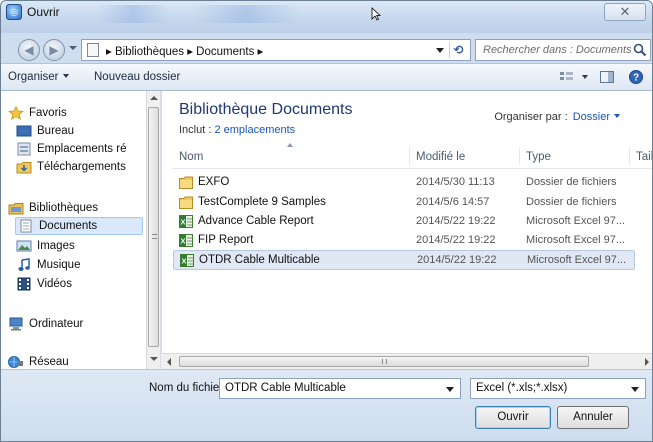 The image size is (653, 442). What do you see at coordinates (68, 226) in the screenshot?
I see `sidebar-item-label: Documents` at bounding box center [68, 226].